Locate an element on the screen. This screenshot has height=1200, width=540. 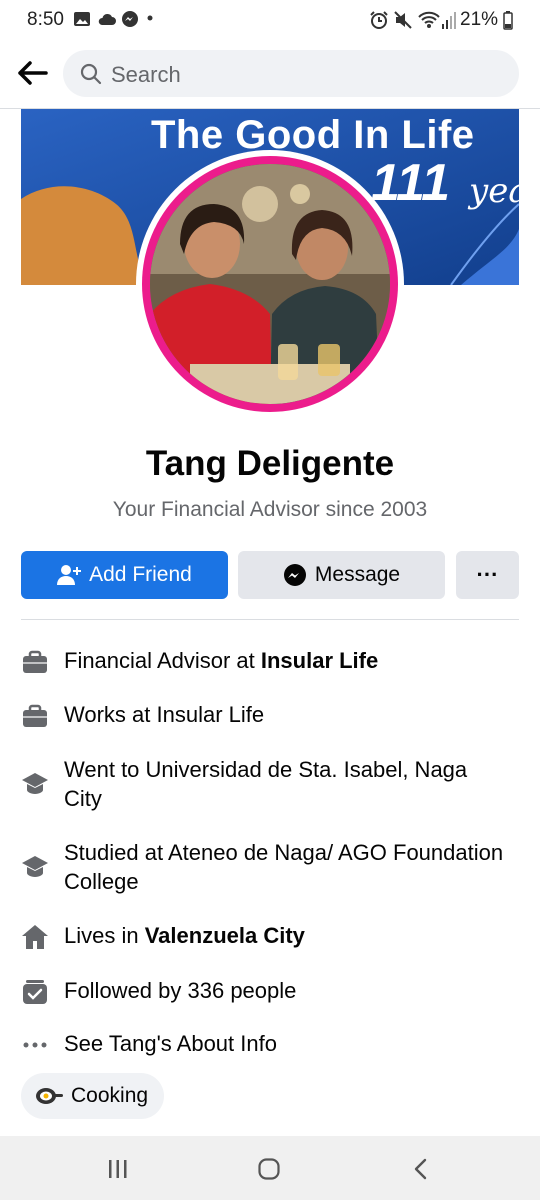
followers-icon is located at coordinates (35, 992).